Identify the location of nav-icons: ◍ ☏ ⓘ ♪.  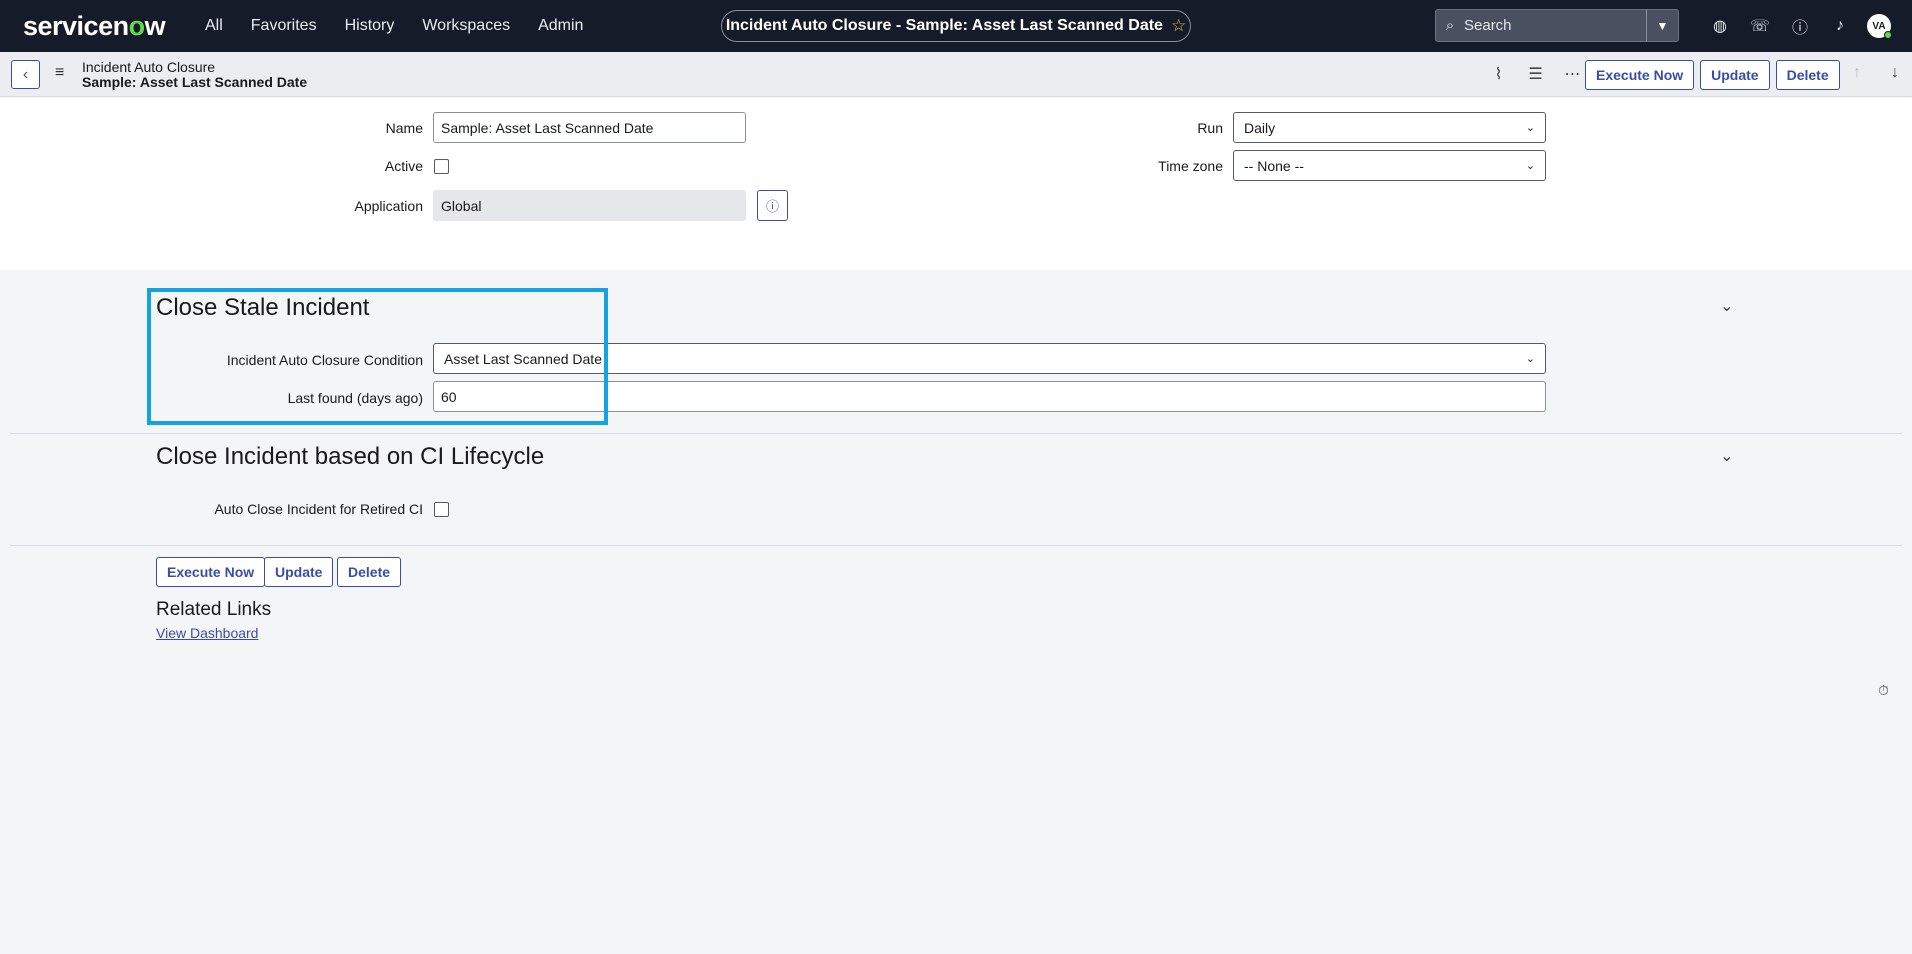
(1780, 26).